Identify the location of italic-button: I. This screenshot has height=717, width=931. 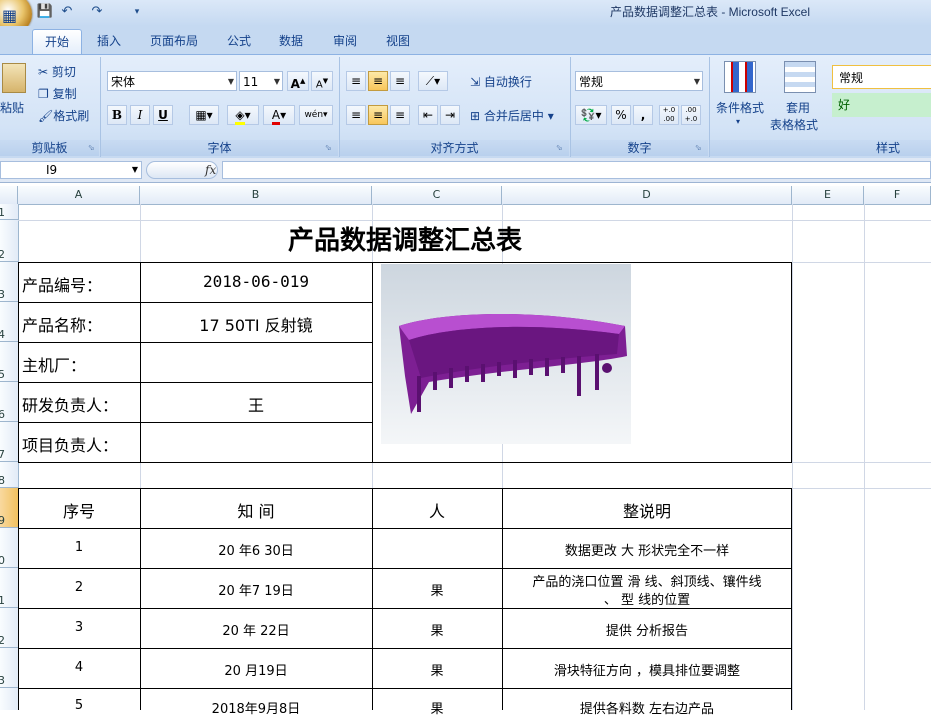
(140, 115).